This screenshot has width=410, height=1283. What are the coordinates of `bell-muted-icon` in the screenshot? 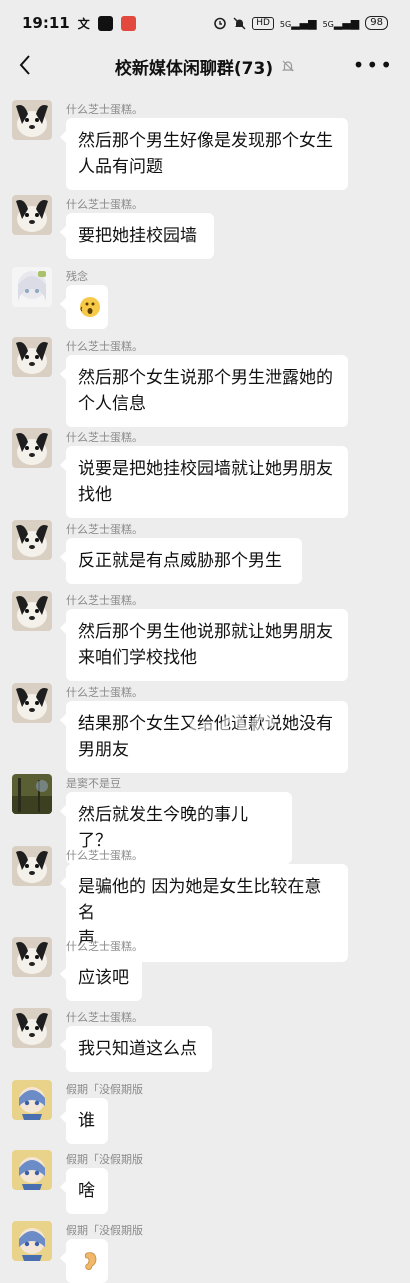 It's located at (239, 23).